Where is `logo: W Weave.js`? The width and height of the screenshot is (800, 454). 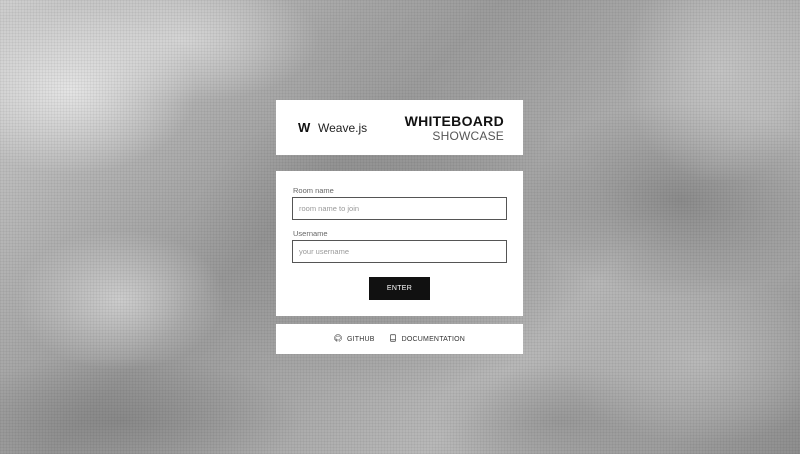 logo: W Weave.js is located at coordinates (332, 127).